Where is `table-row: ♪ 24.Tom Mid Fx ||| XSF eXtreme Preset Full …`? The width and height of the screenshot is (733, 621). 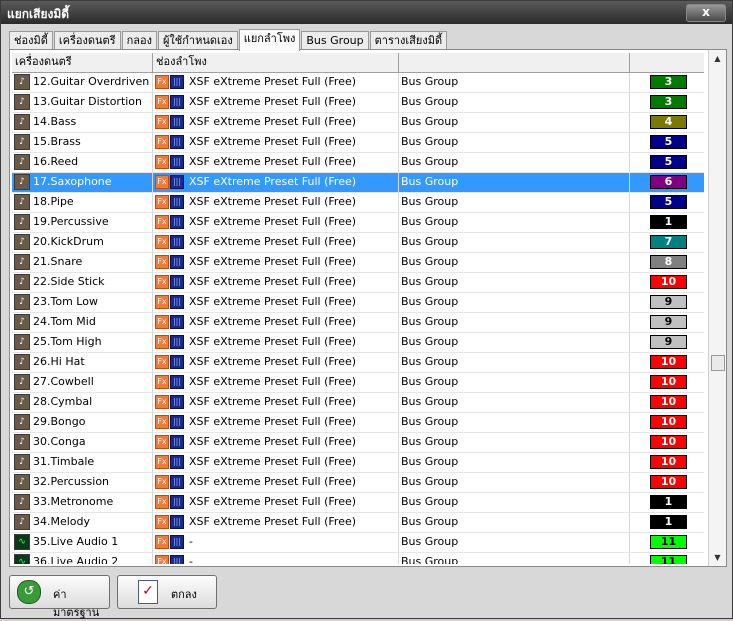 table-row: ♪ 24.Tom Mid Fx ||| XSF eXtreme Preset Full … is located at coordinates (358, 323).